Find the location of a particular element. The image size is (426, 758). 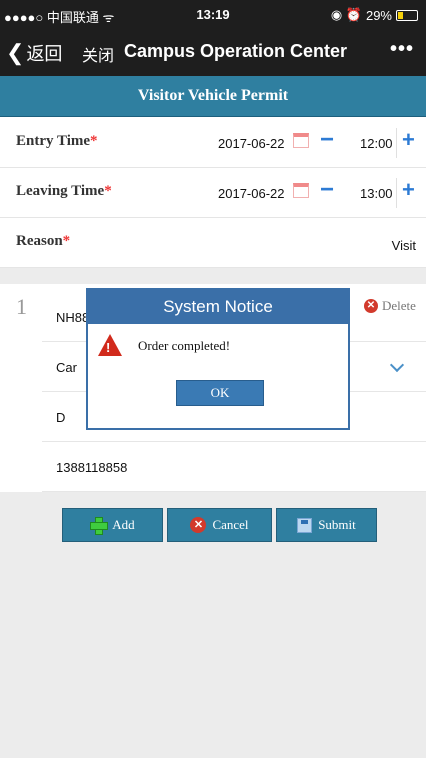

nav-bar: ❮ 返回 关闭 Campus Operation Center ••• is located at coordinates (213, 54).